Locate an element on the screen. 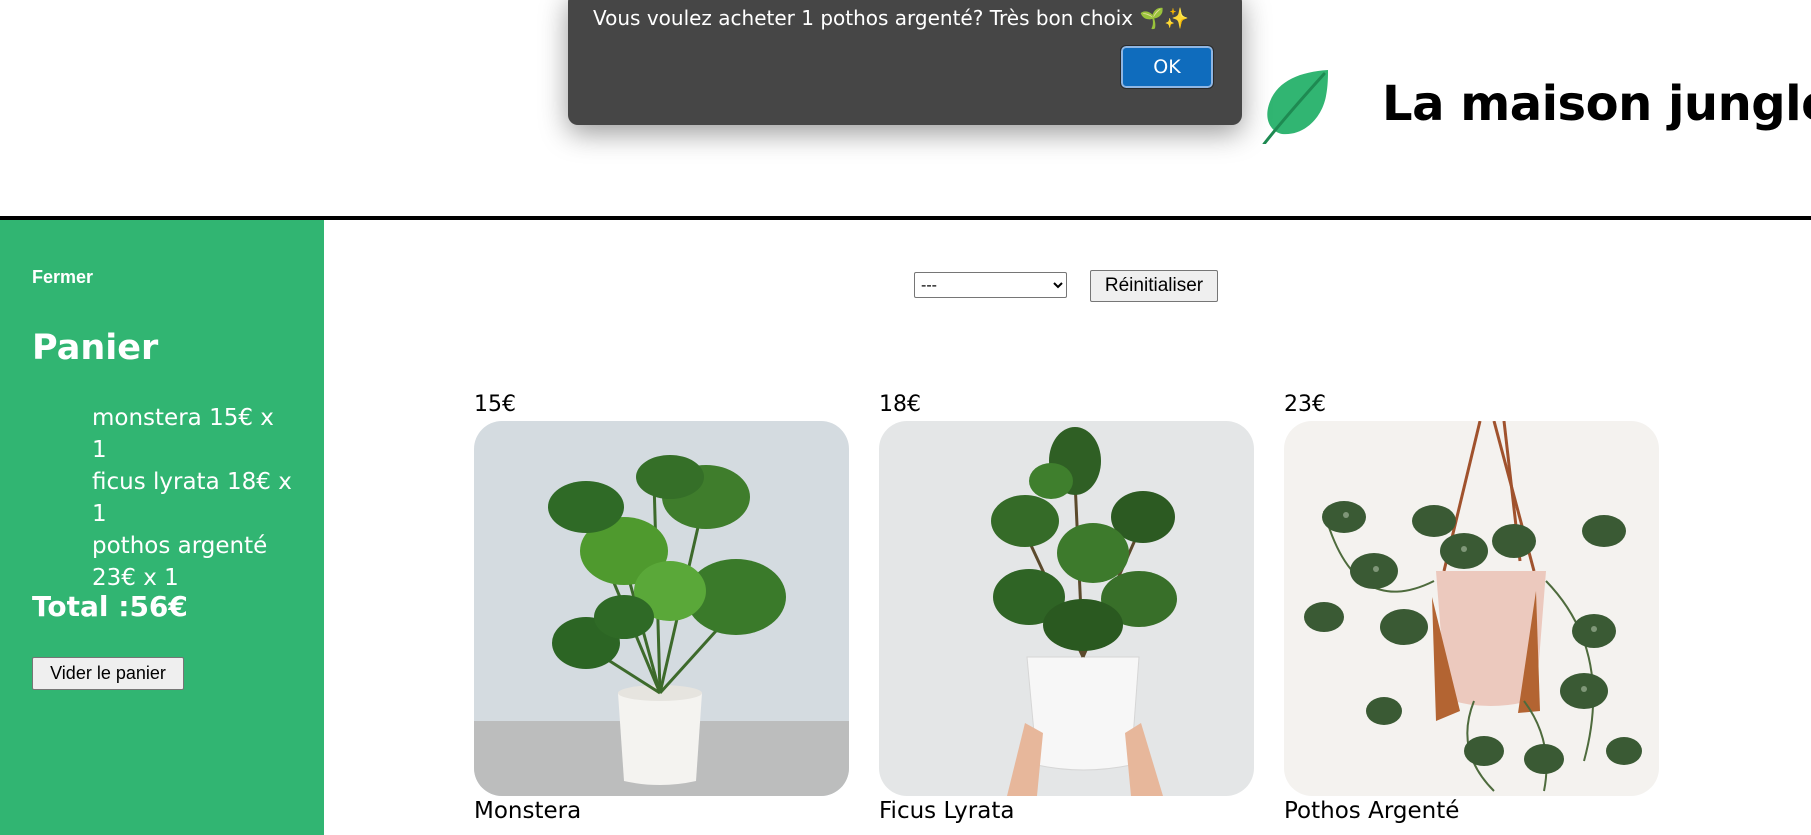 The width and height of the screenshot is (1811, 835). reset-button: Réinitialiser is located at coordinates (1154, 286).